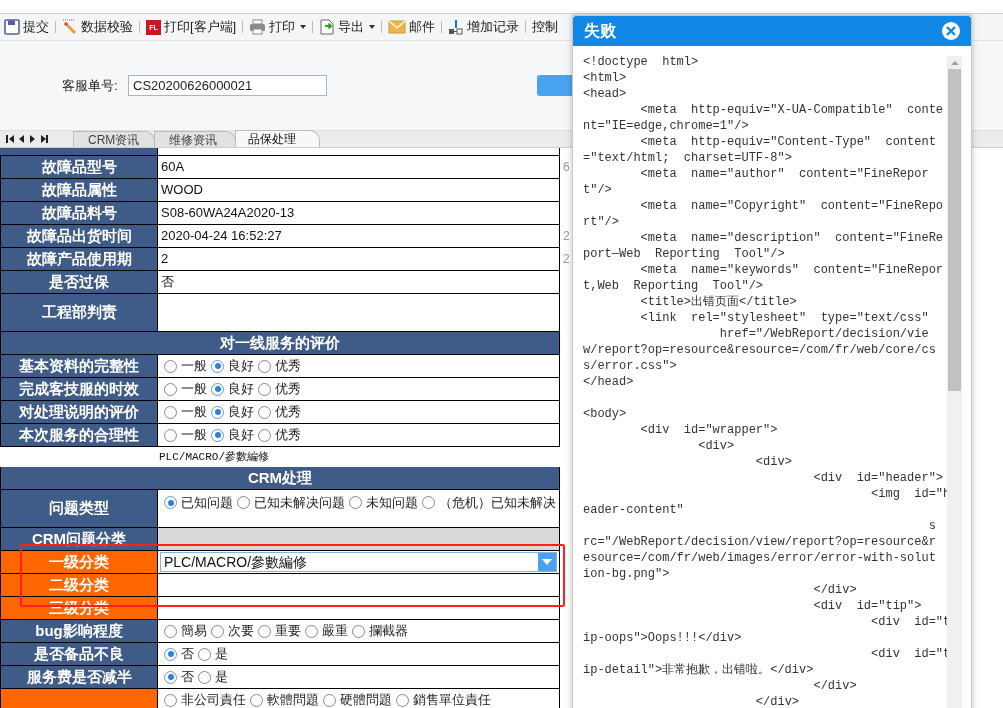 The height and width of the screenshot is (708, 1003). I want to click on export-document-icon, so click(327, 27).